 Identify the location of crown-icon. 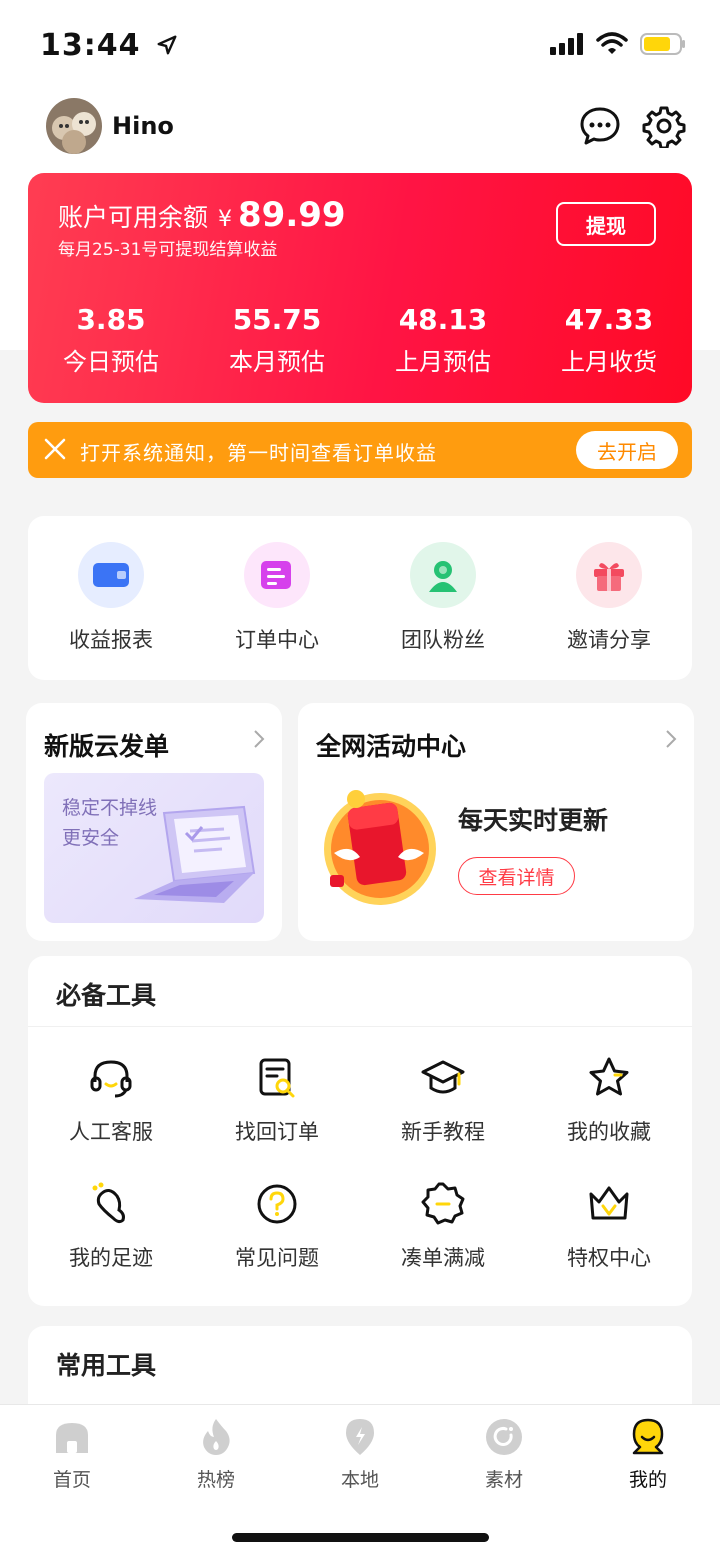
(609, 1203).